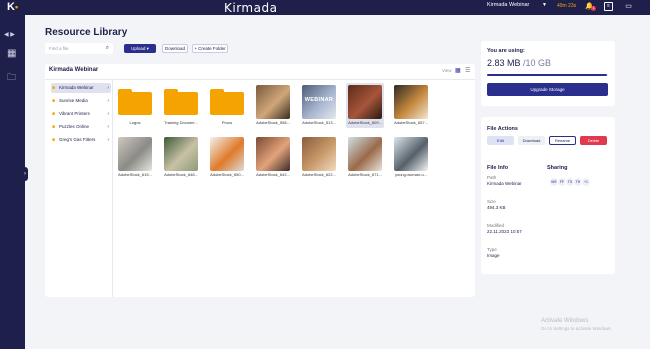 The image size is (650, 349). What do you see at coordinates (319, 102) in the screenshot?
I see `image-thumbnail: WEBINAR` at bounding box center [319, 102].